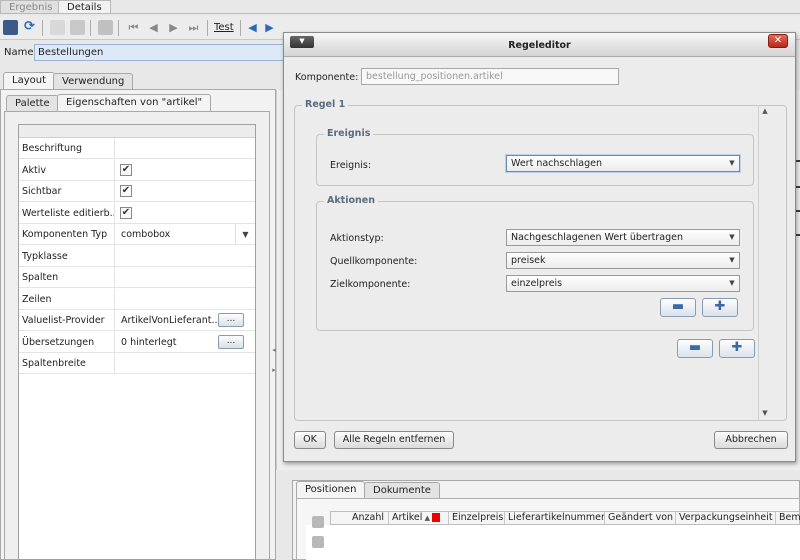  What do you see at coordinates (369, 518) in the screenshot?
I see `column-header: Anzahl` at bounding box center [369, 518].